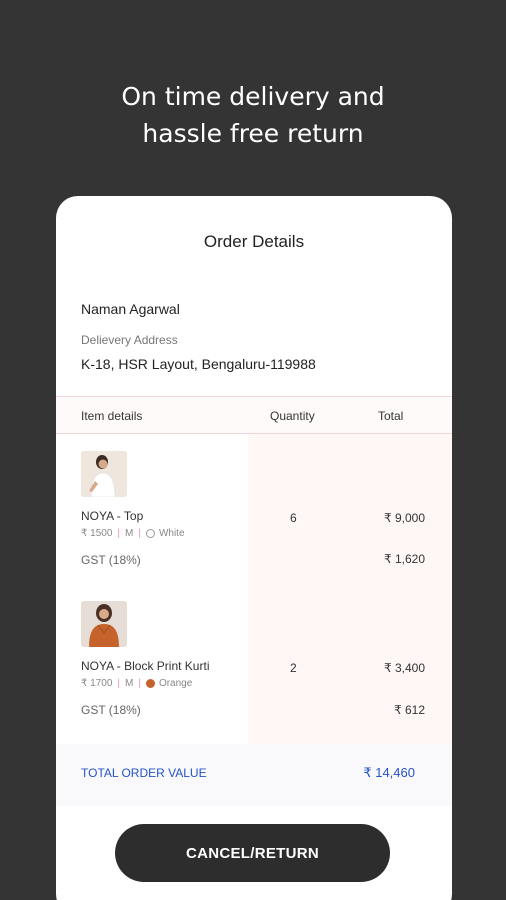 The height and width of the screenshot is (900, 506). I want to click on headline: On time delivery and hassle free return, so click(253, 115).